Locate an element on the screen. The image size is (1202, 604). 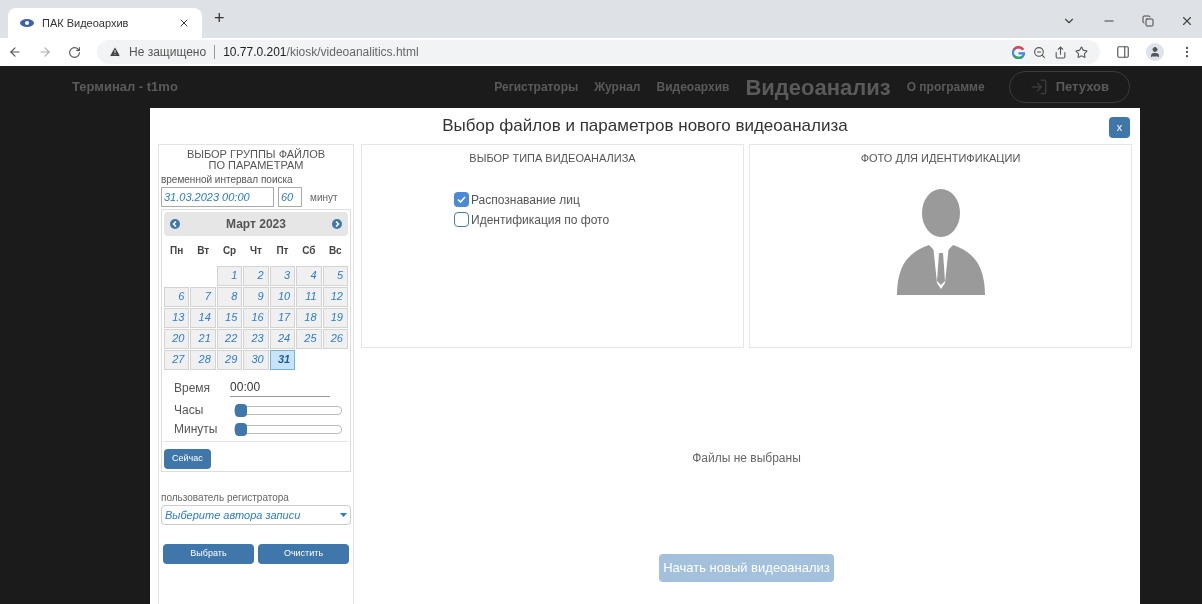
eye-logo-icon is located at coordinates (27, 23).